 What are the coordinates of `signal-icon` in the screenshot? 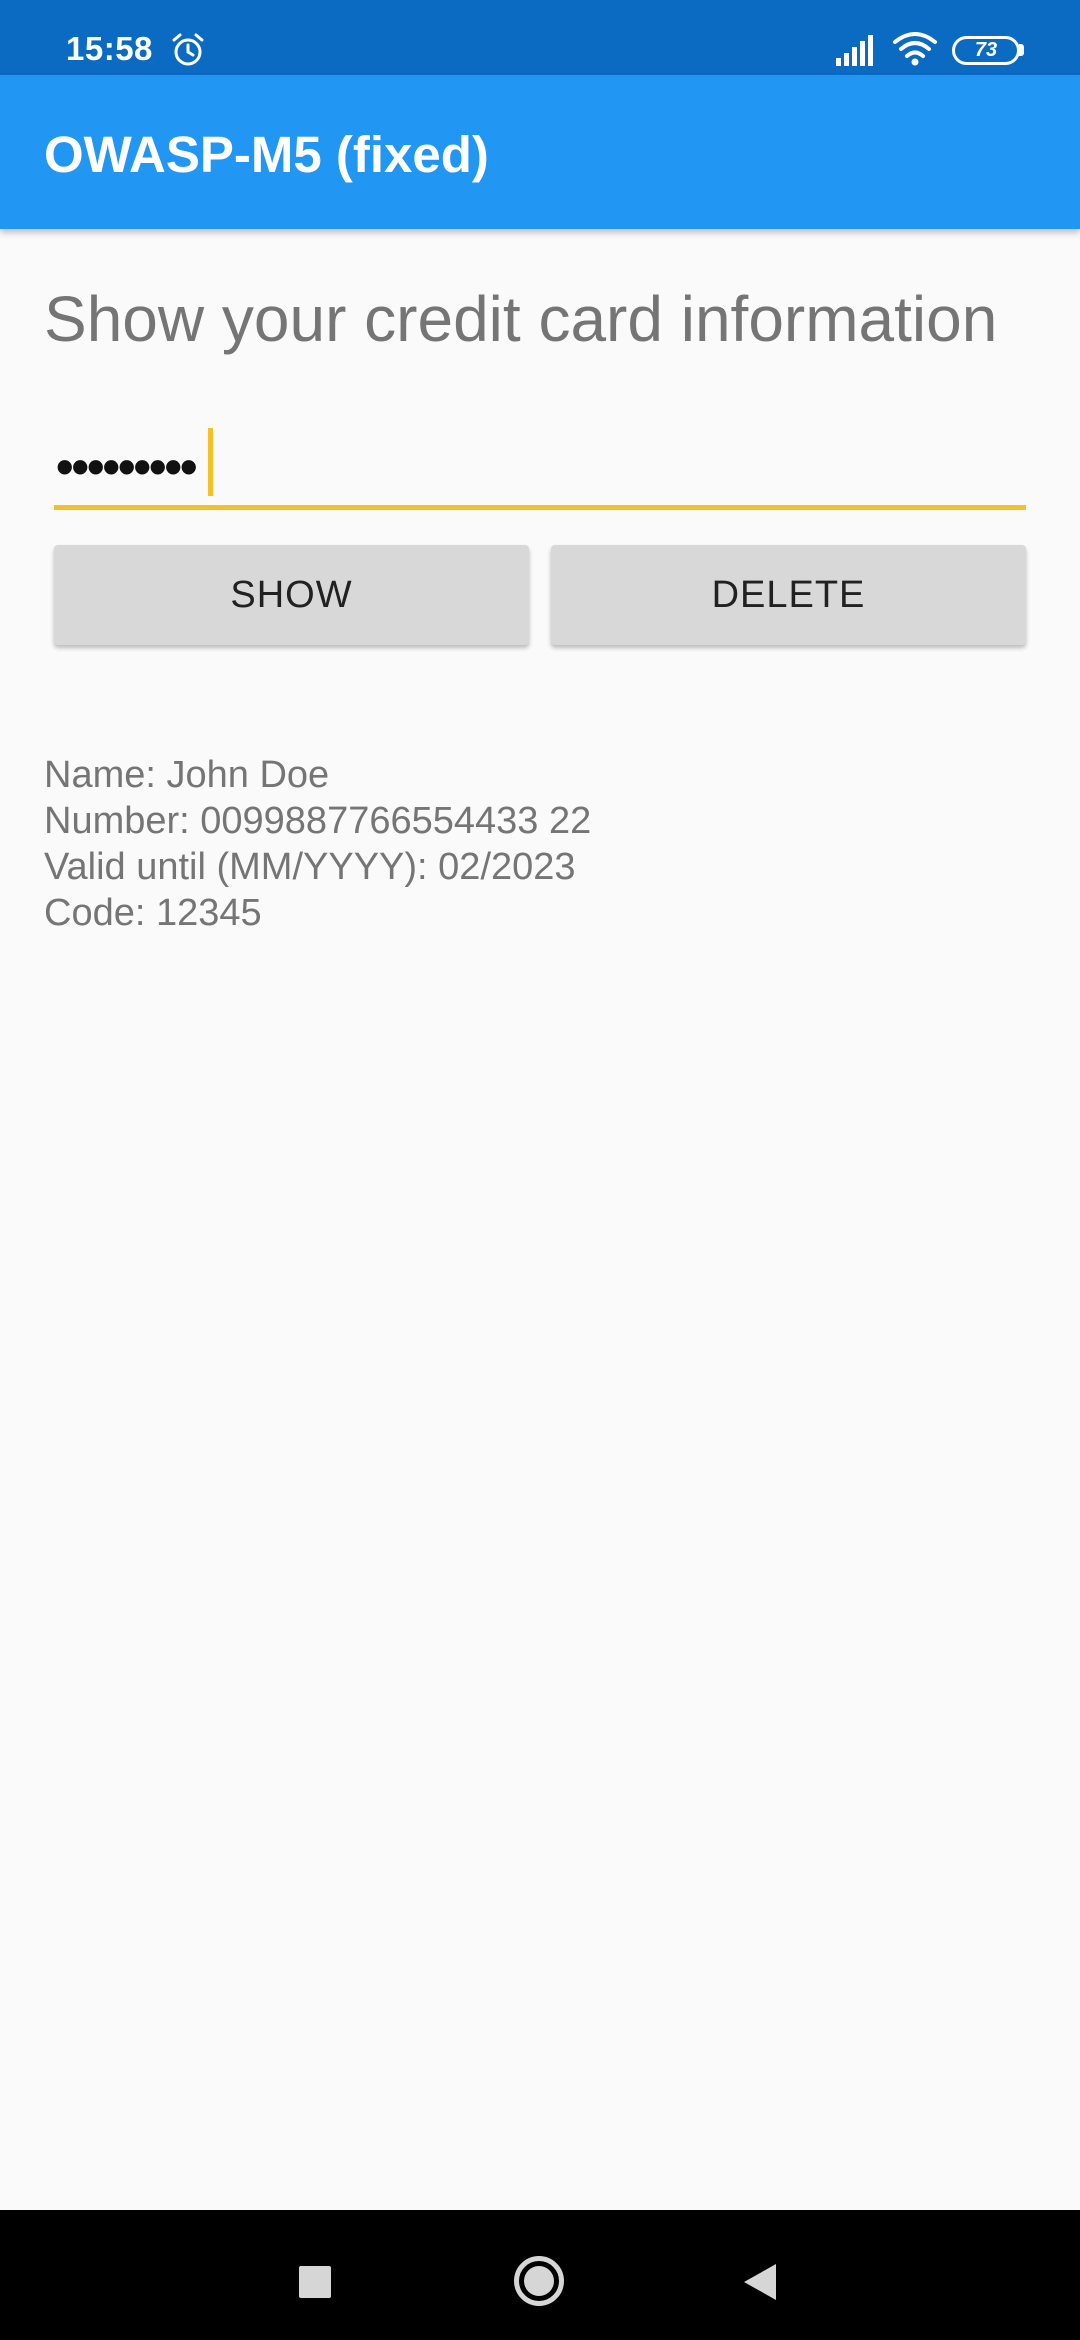 It's located at (854, 50).